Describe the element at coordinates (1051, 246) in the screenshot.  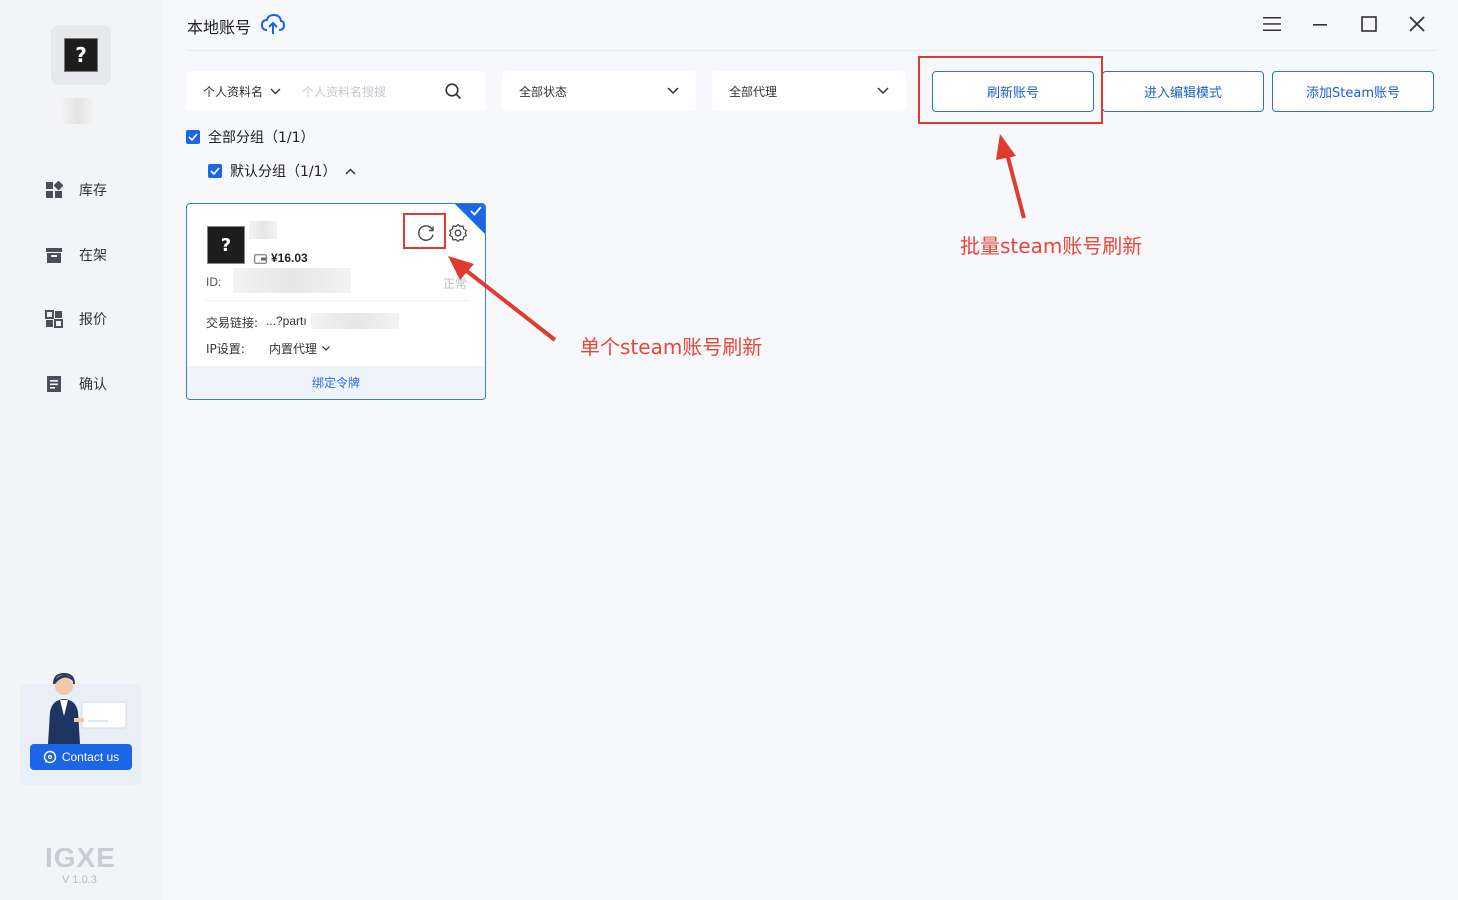
I see `annotation-batch-text: 批量steam账号刷新` at that location.